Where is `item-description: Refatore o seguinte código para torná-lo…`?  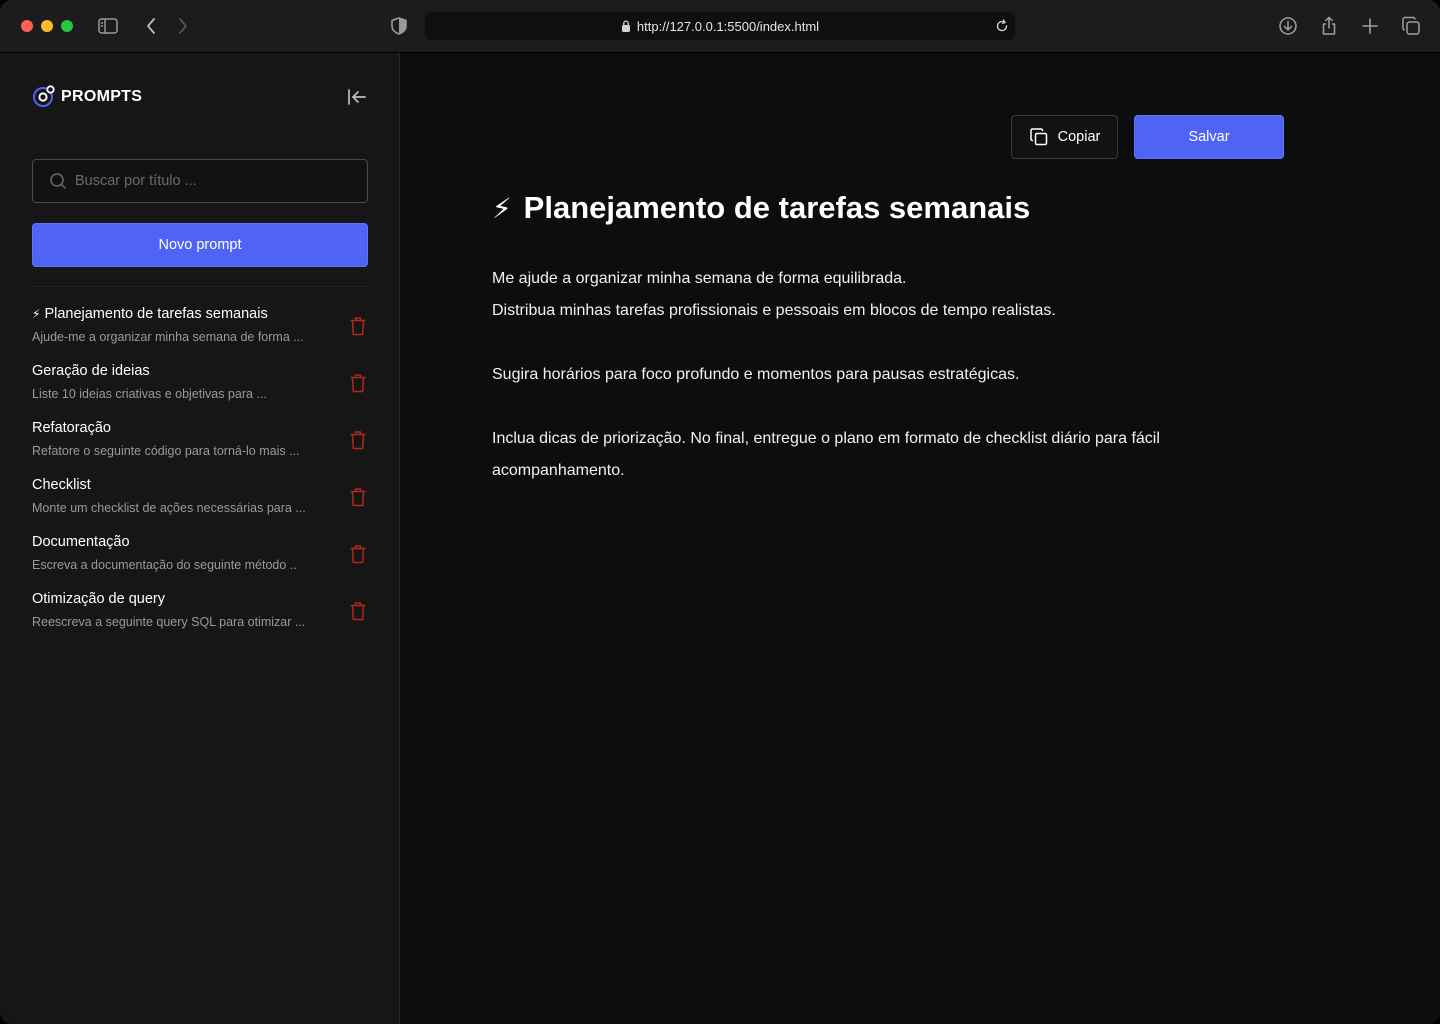 item-description: Refatore o seguinte código para torná-lo… is located at coordinates (166, 451).